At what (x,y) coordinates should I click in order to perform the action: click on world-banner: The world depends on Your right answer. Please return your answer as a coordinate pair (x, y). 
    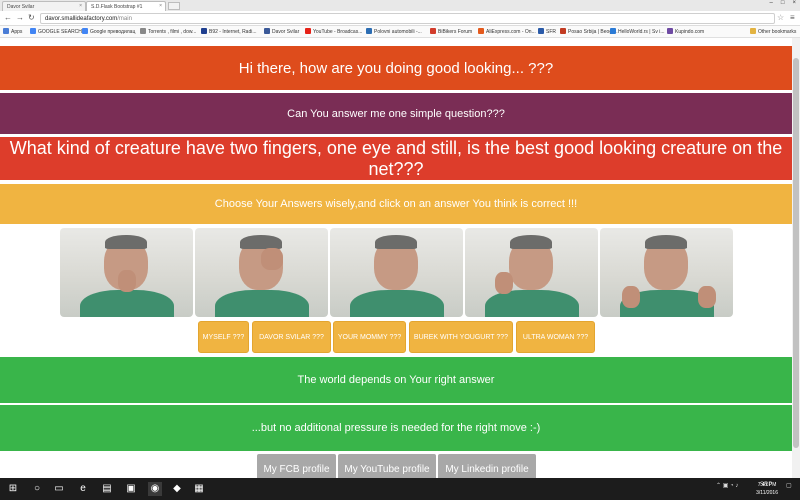
    Looking at the image, I should click on (396, 380).